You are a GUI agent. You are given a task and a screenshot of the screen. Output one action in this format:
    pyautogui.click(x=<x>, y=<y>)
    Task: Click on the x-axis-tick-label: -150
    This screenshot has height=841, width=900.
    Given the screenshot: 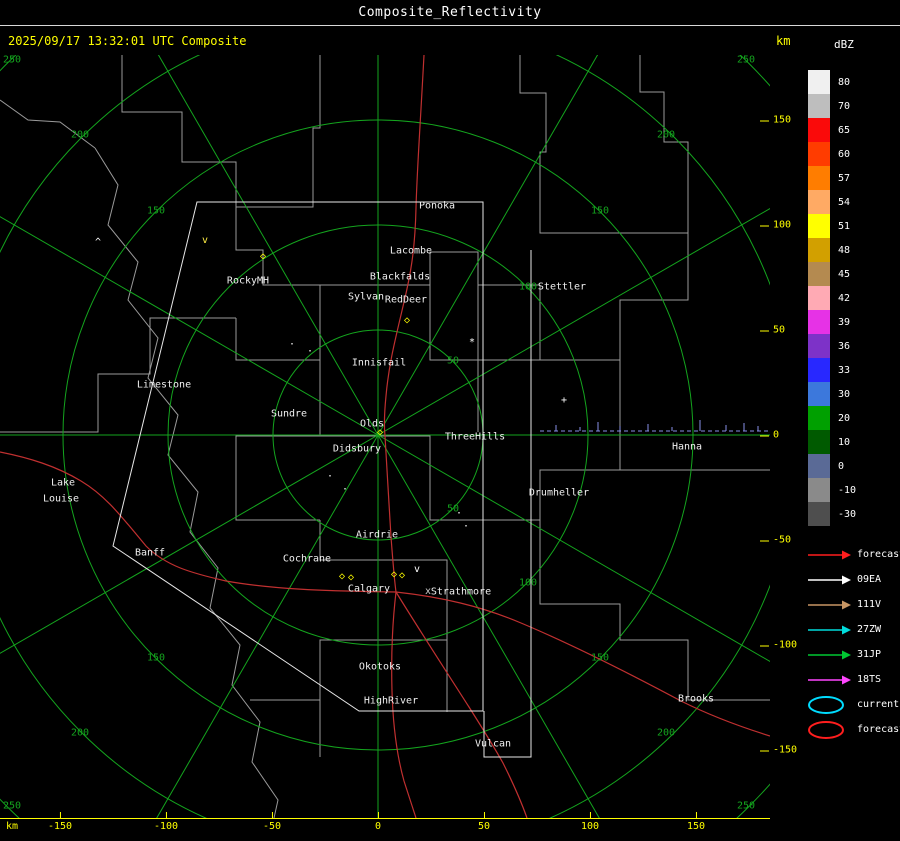 What is the action you would take?
    pyautogui.click(x=60, y=822)
    